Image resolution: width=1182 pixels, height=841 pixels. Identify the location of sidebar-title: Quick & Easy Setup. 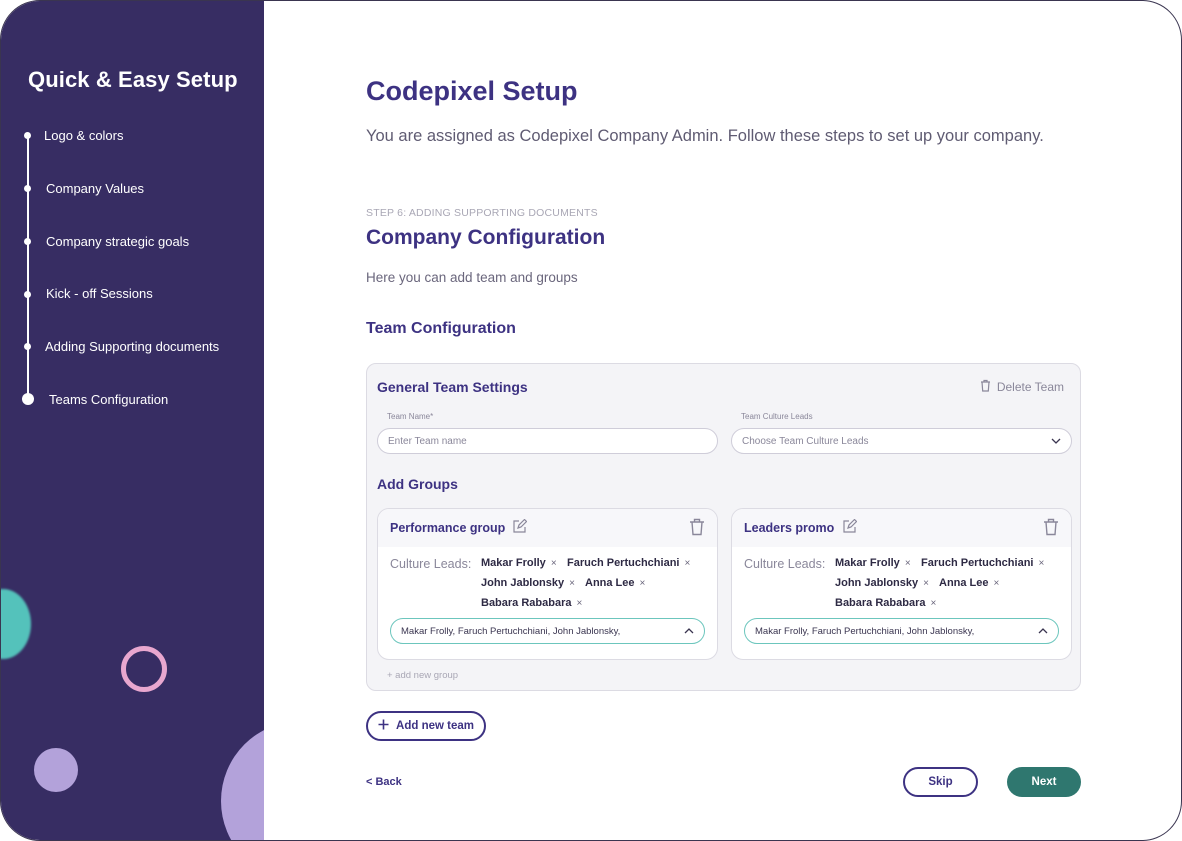
(133, 79).